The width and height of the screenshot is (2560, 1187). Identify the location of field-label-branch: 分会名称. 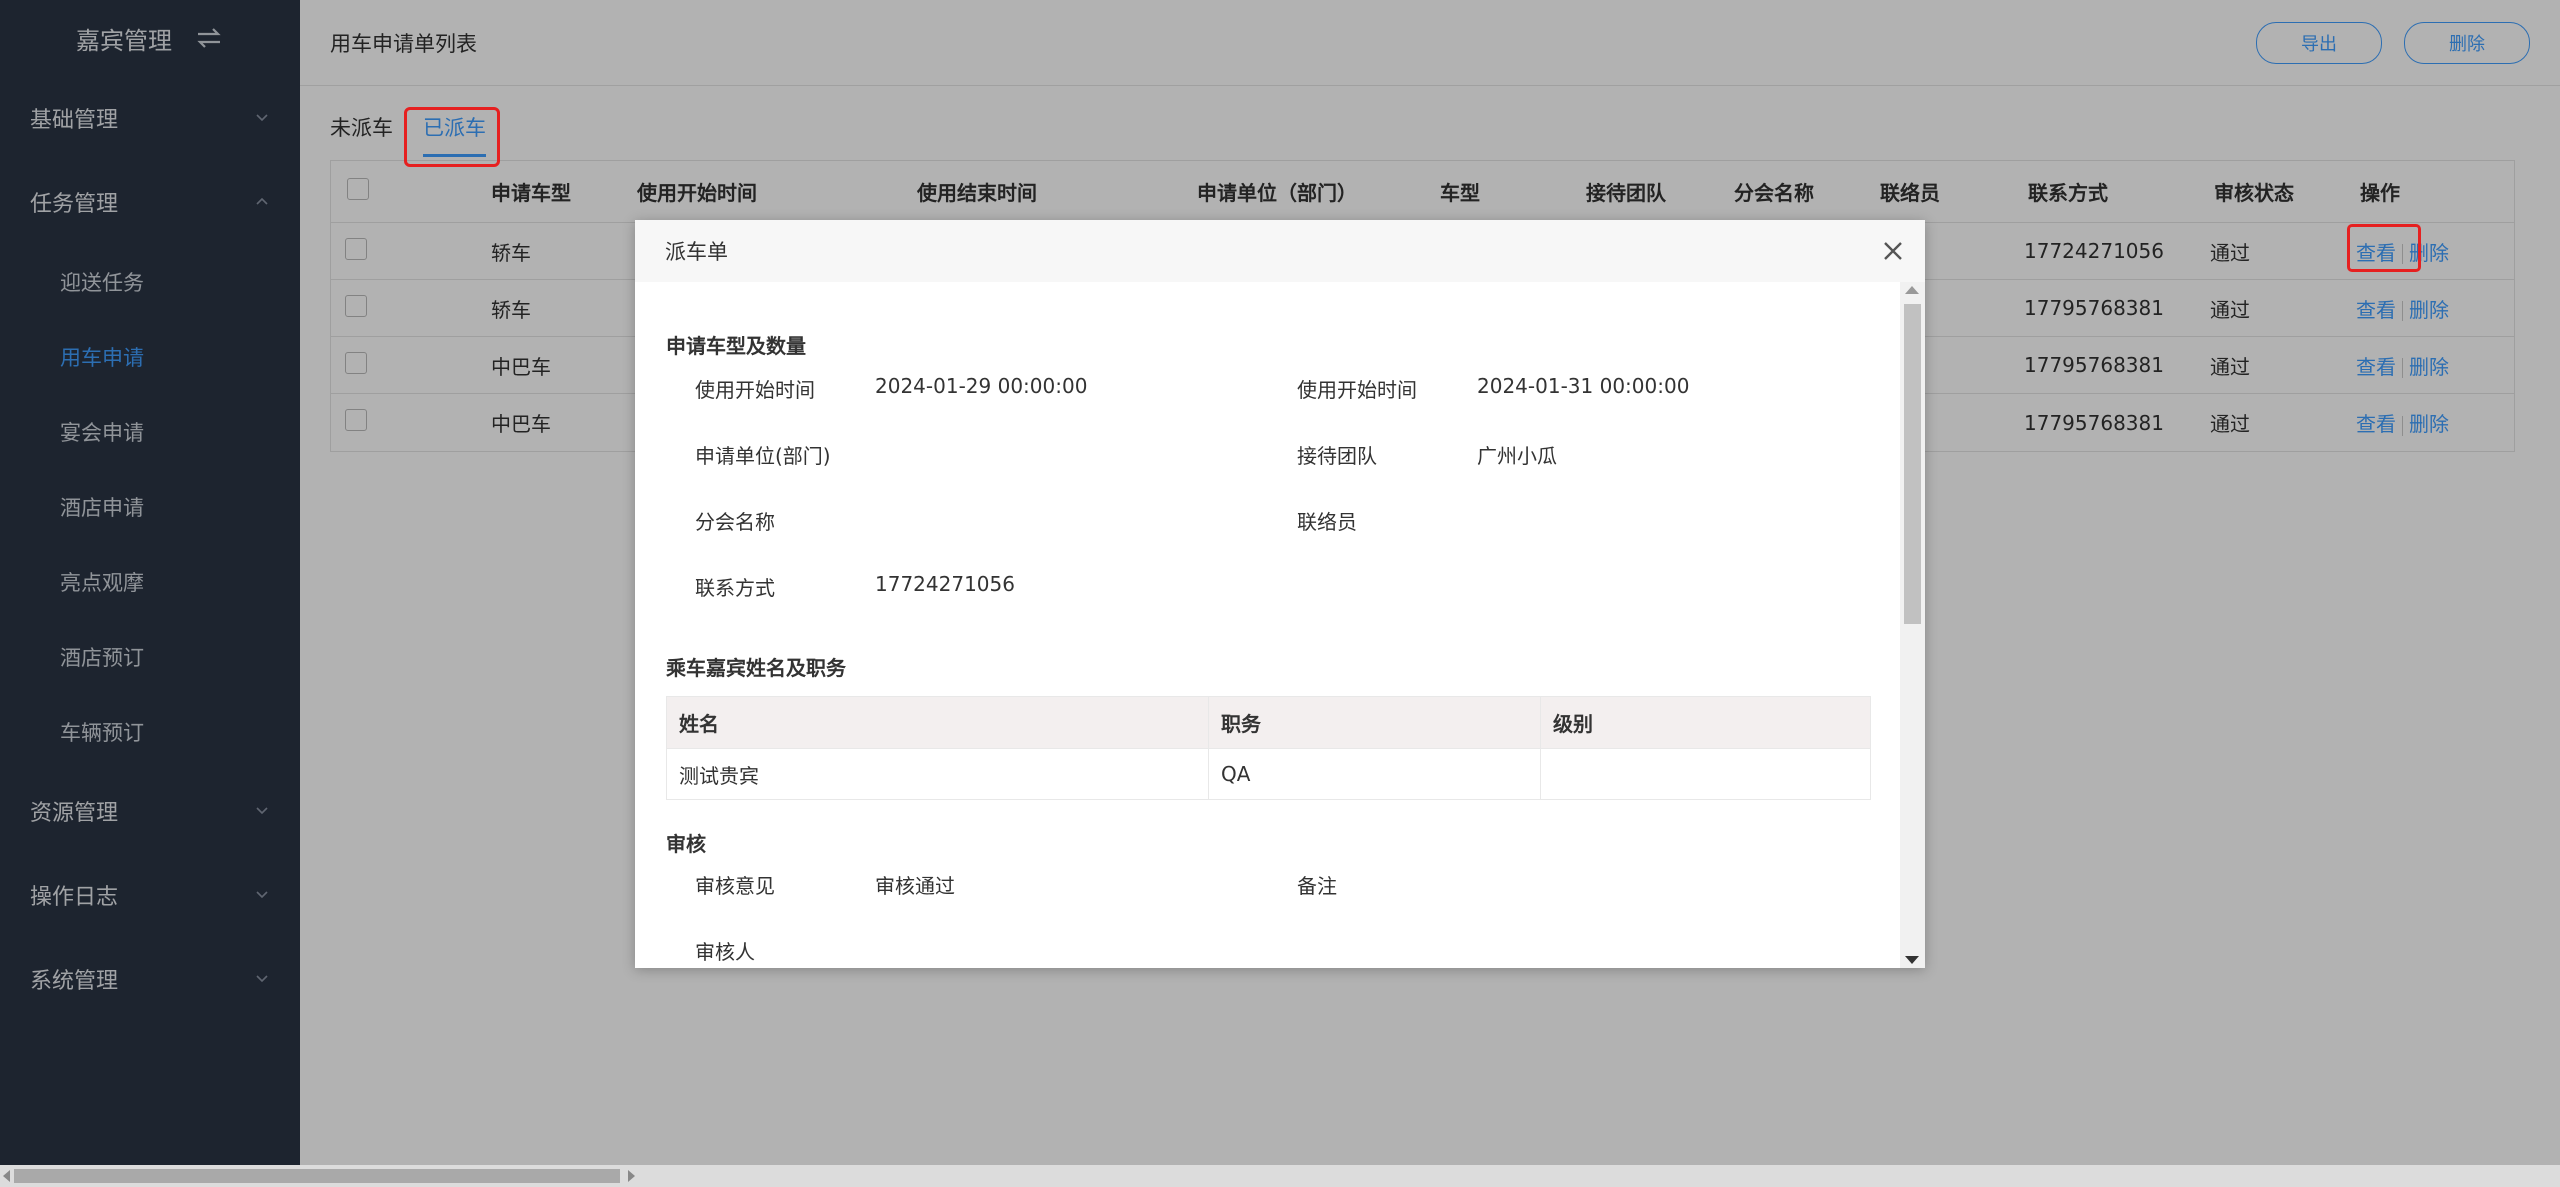
(735, 522).